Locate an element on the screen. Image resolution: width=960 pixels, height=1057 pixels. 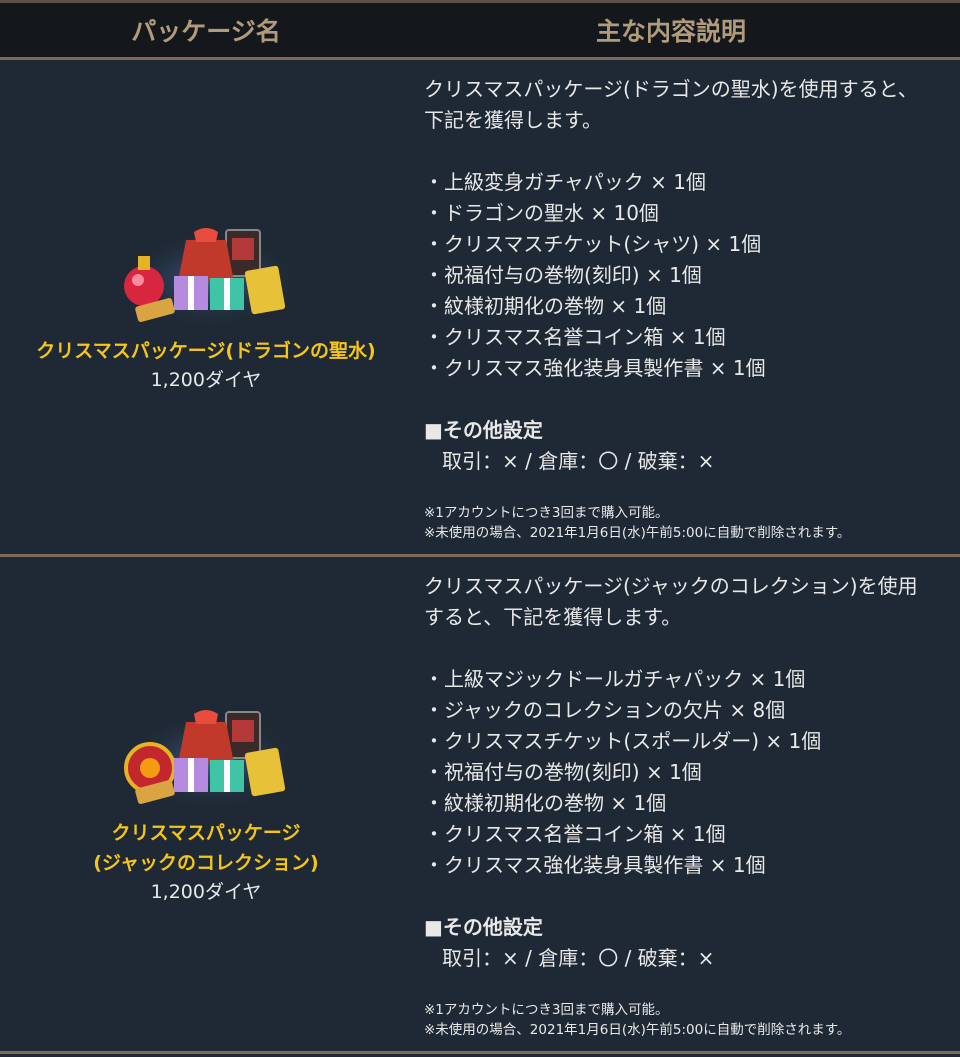
package-name-sub: (ジャックのコレクション) is located at coordinates (206, 863).